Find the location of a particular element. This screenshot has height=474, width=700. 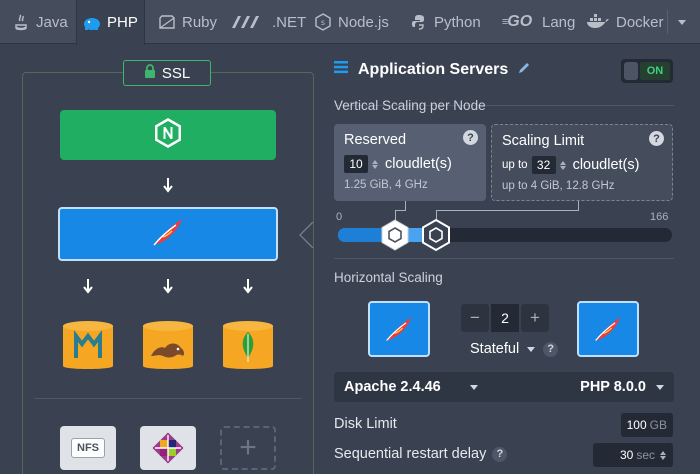

go-logo-text: GO is located at coordinates (520, 21).